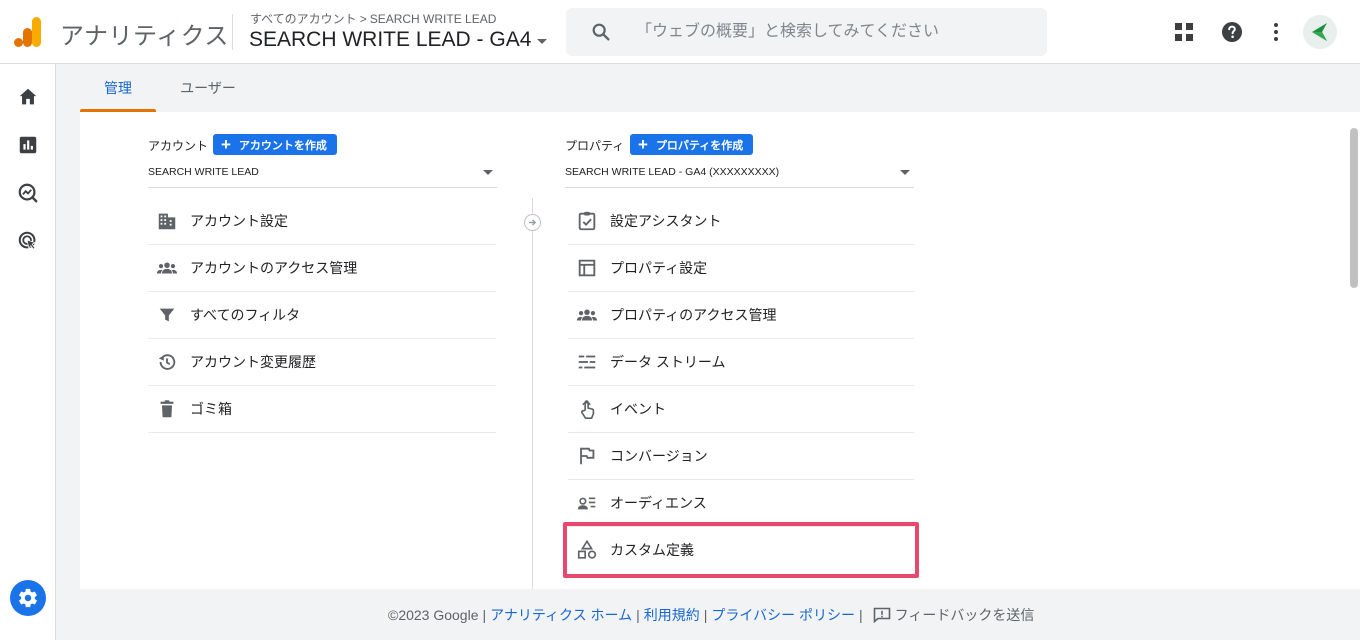 Image resolution: width=1360 pixels, height=640 pixels. I want to click on explore-icon, so click(28, 193).